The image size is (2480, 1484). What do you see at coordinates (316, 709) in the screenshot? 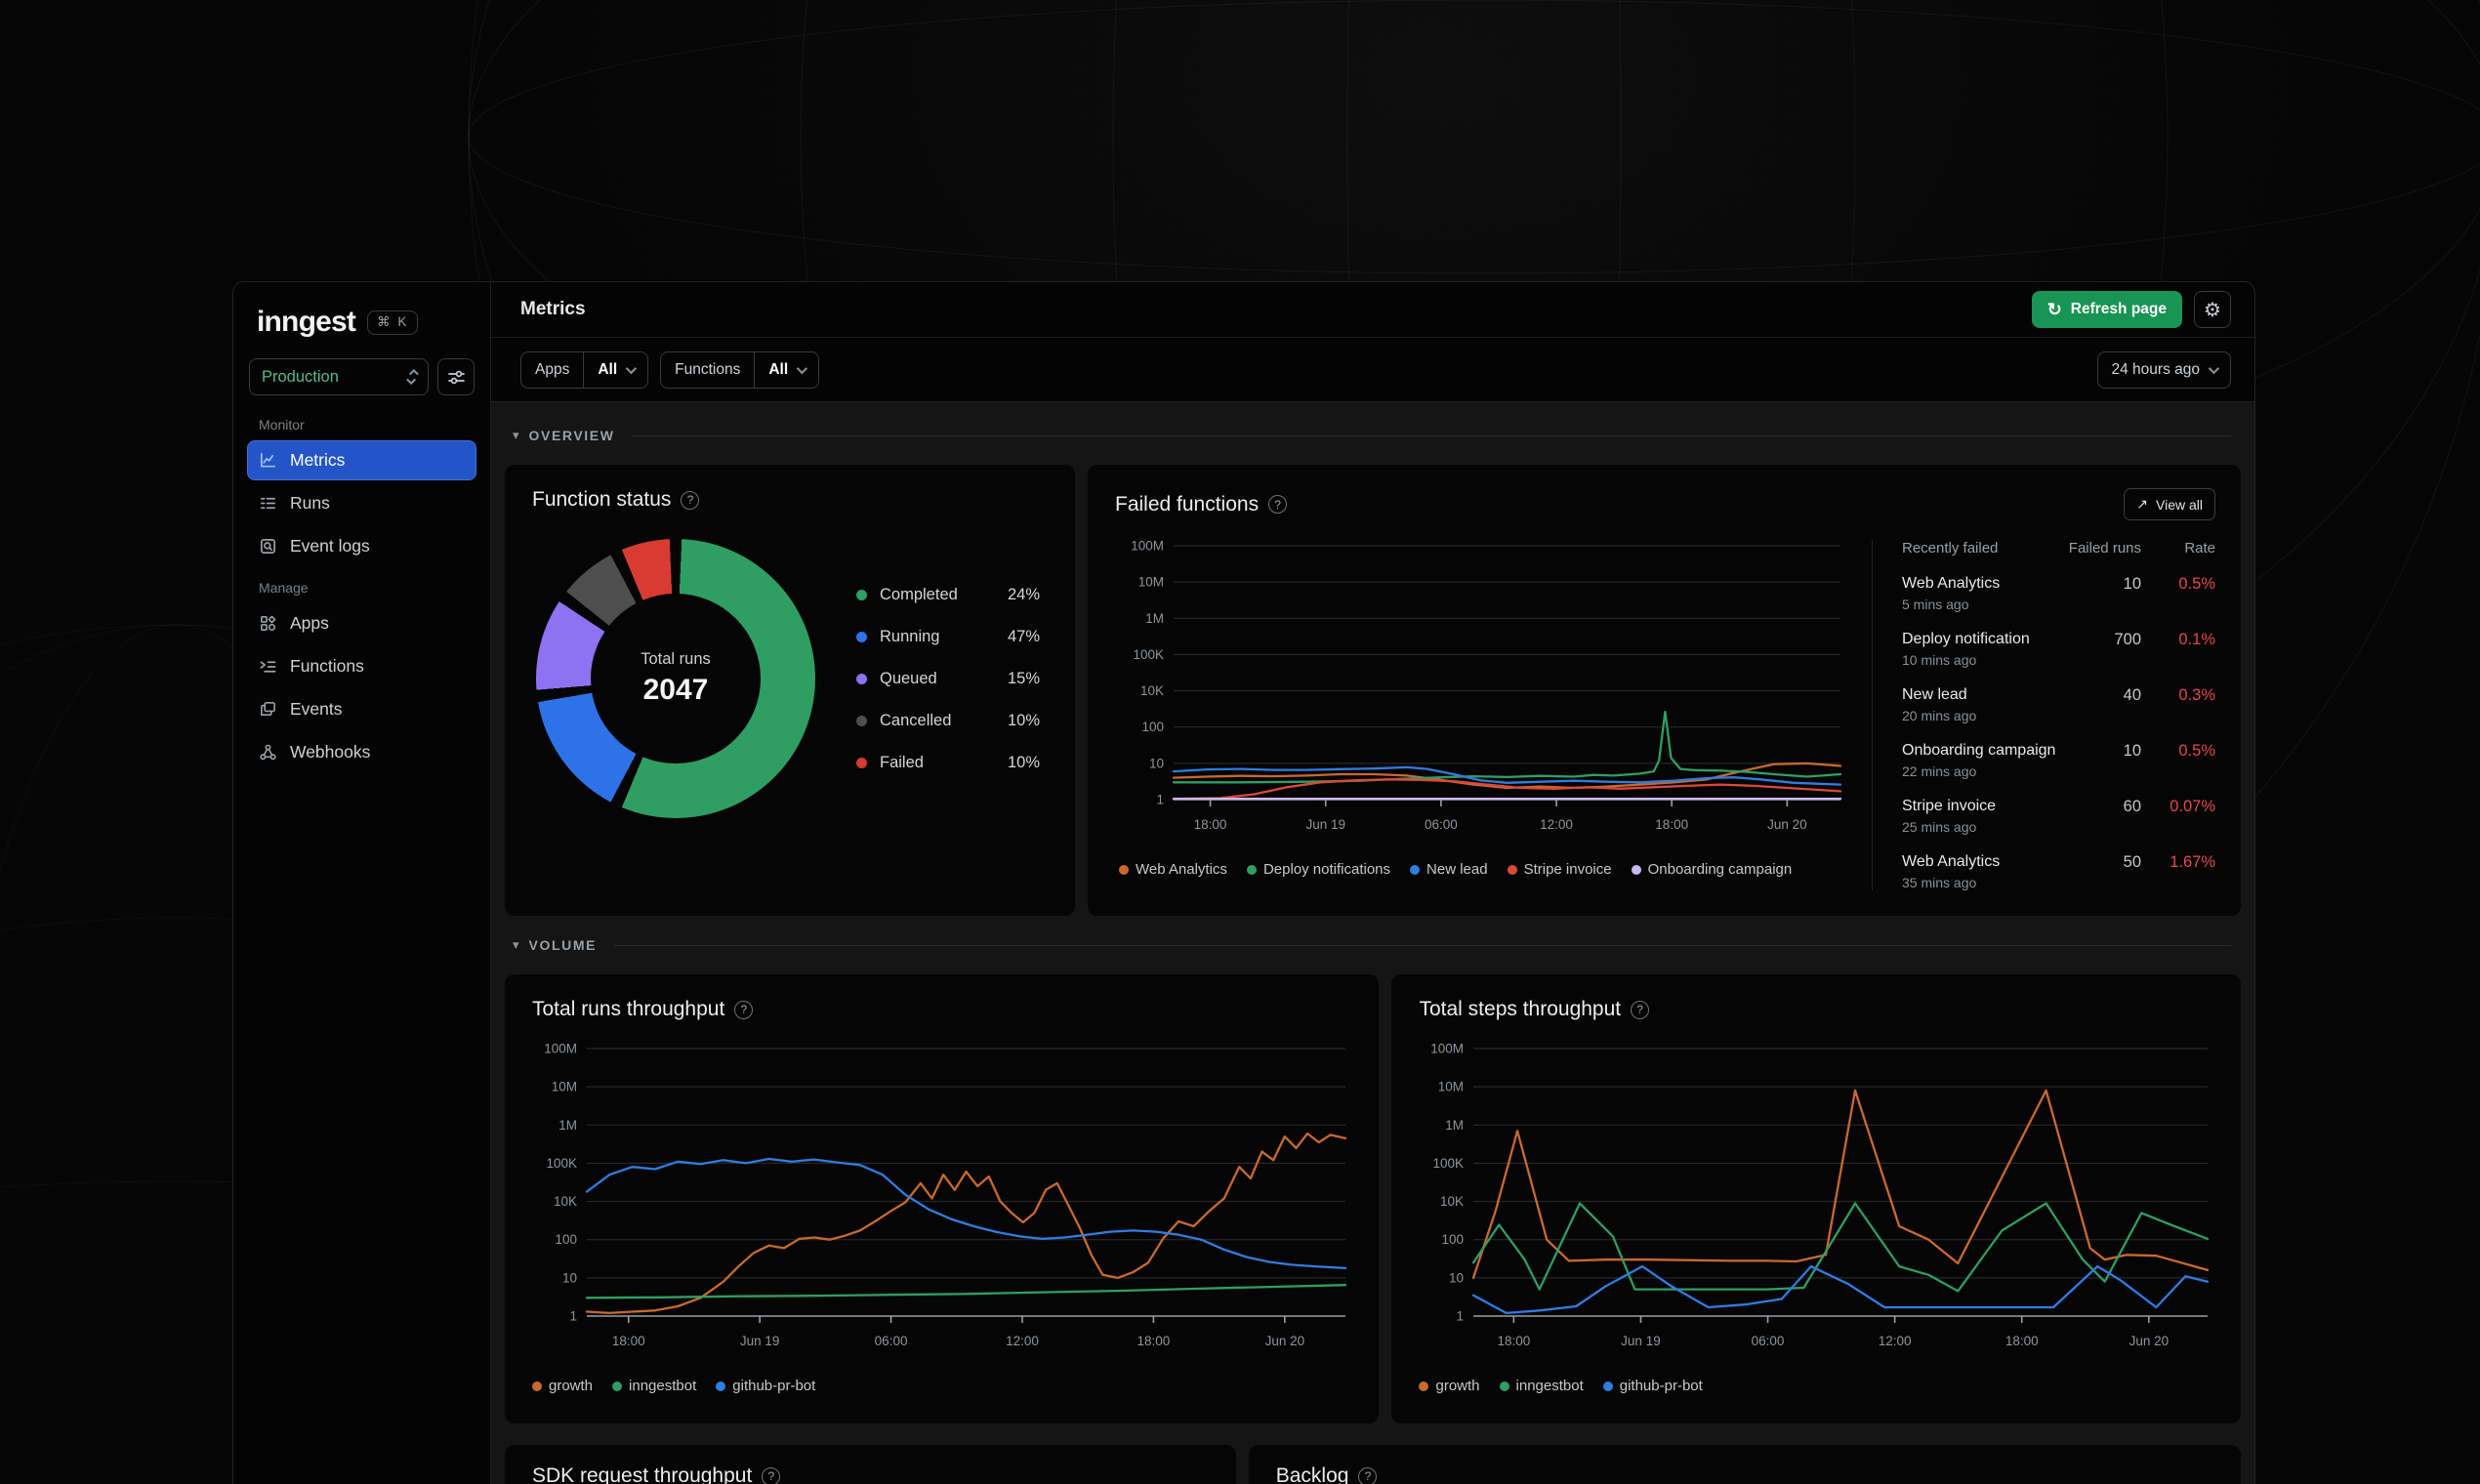
I see `sidebar-item-label: Events` at bounding box center [316, 709].